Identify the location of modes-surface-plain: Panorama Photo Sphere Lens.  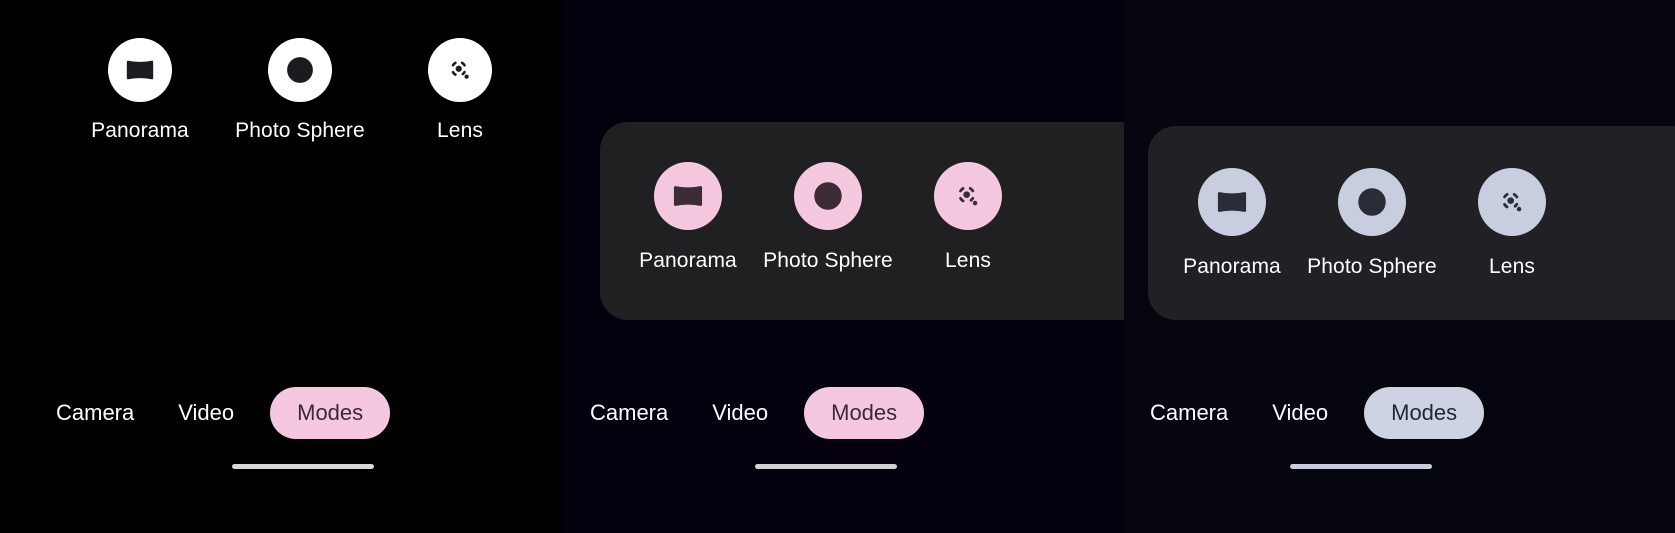
(281, 92).